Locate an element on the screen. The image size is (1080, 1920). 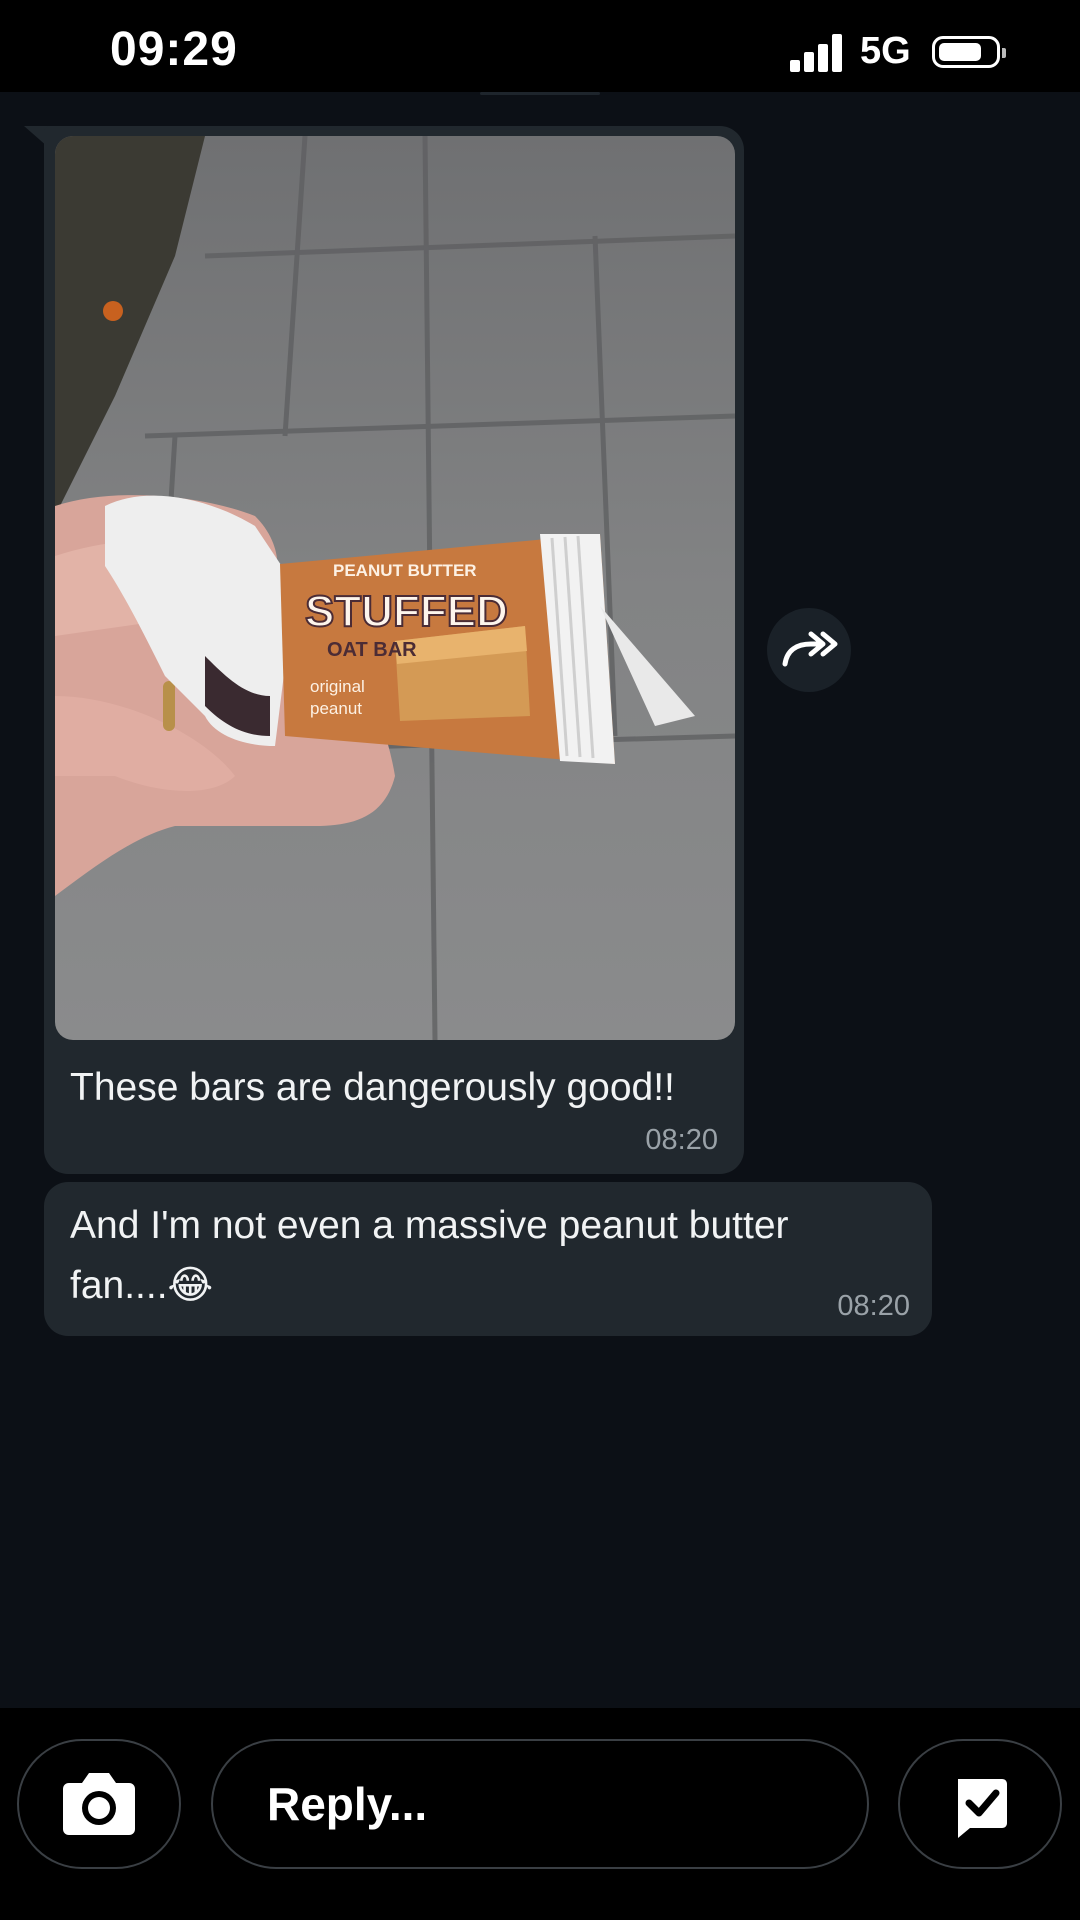
forward-arrow-icon is located at coordinates (810, 649).